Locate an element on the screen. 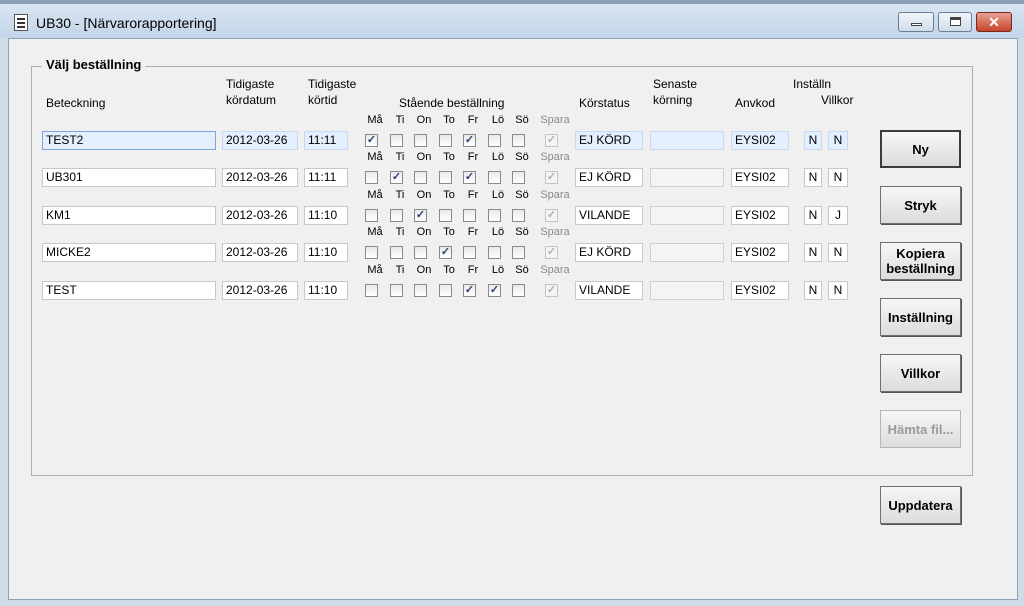 The height and width of the screenshot is (606, 1024). day-checkbox-3: ✓ is located at coordinates (445, 252).